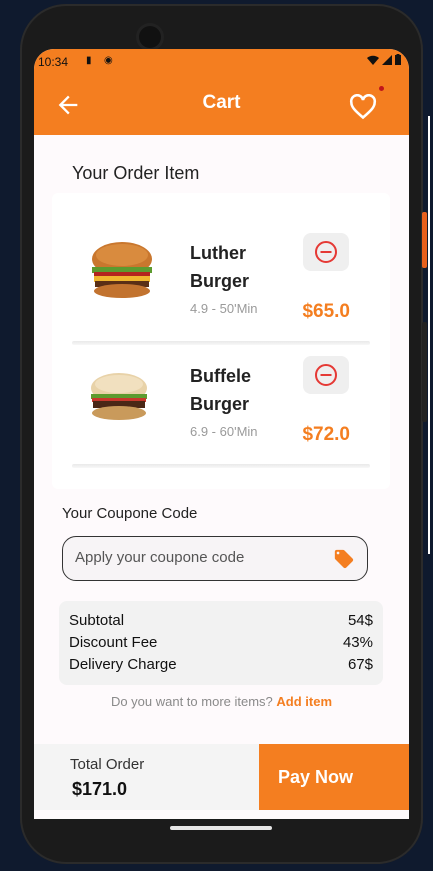 The height and width of the screenshot is (871, 433). What do you see at coordinates (357, 642) in the screenshot?
I see `summary-value: 43%` at bounding box center [357, 642].